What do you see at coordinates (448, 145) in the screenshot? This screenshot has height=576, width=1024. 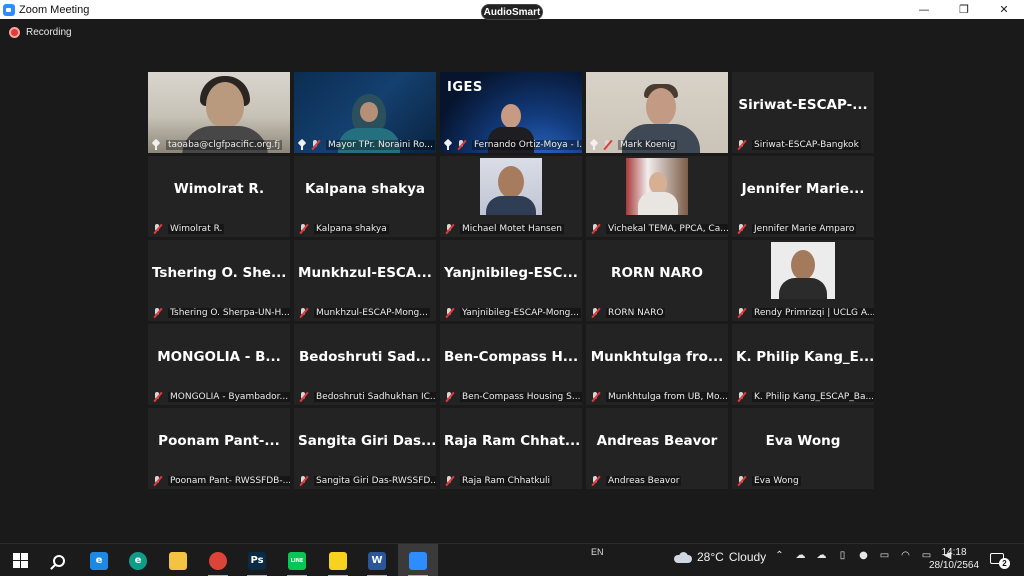 I see `pin-icon` at bounding box center [448, 145].